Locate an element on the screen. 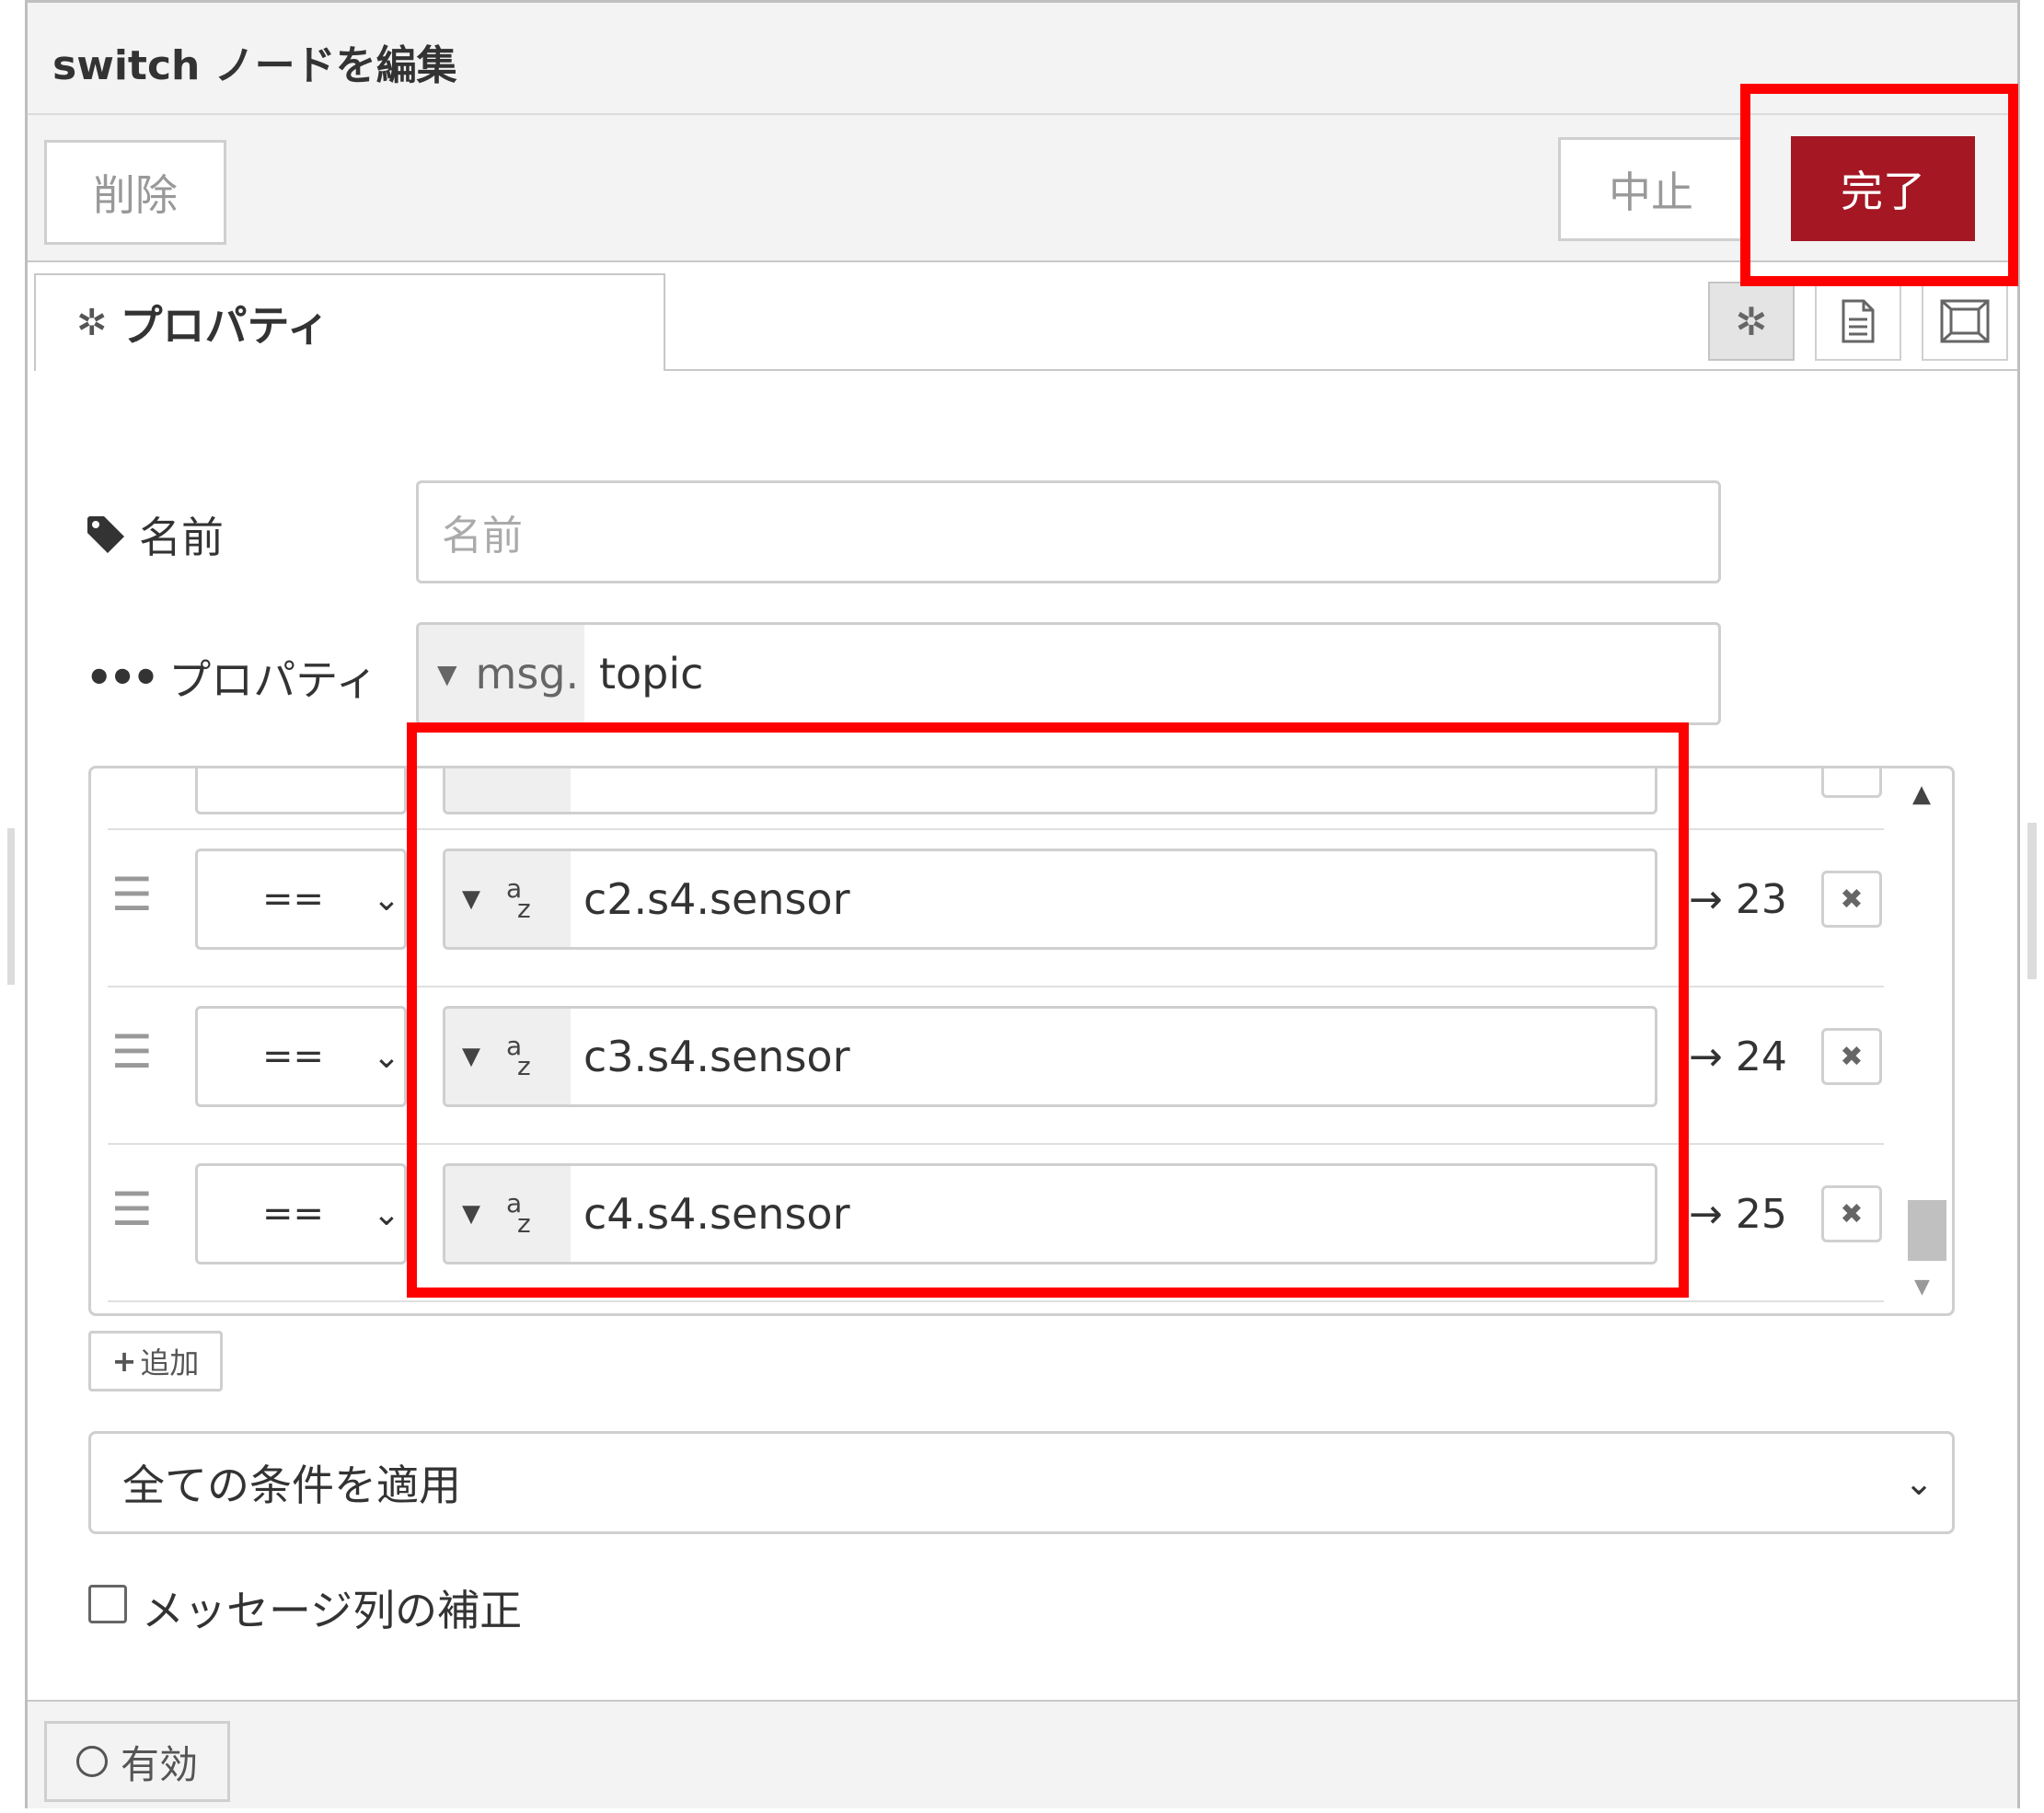 Image resolution: width=2044 pixels, height=1813 pixels. name-input: 名前 is located at coordinates (1068, 531).